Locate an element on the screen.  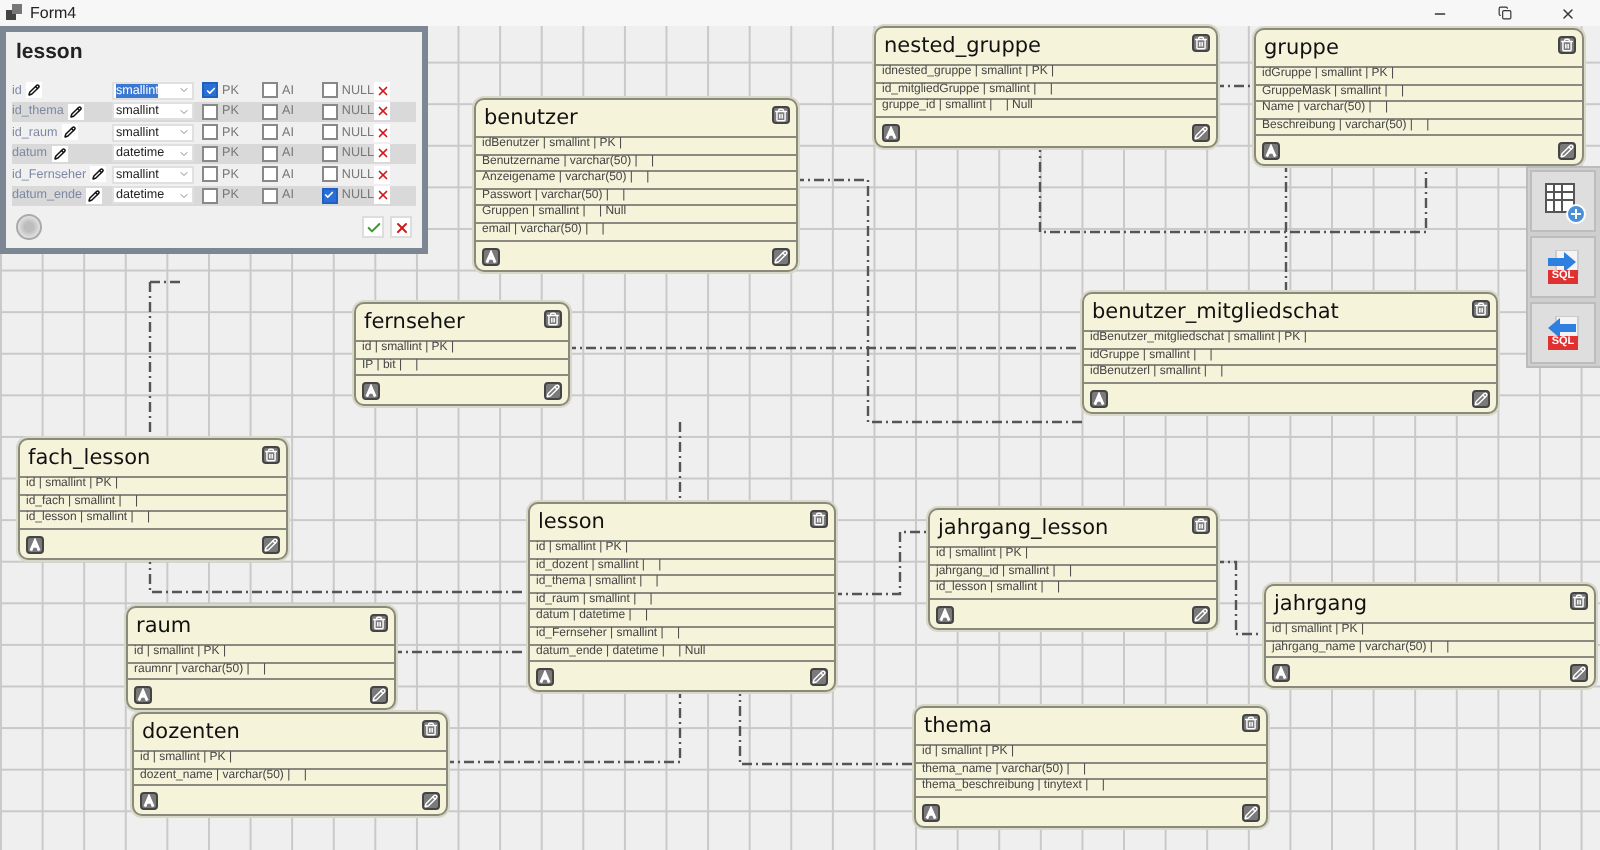
confirm-button is located at coordinates (373, 227).